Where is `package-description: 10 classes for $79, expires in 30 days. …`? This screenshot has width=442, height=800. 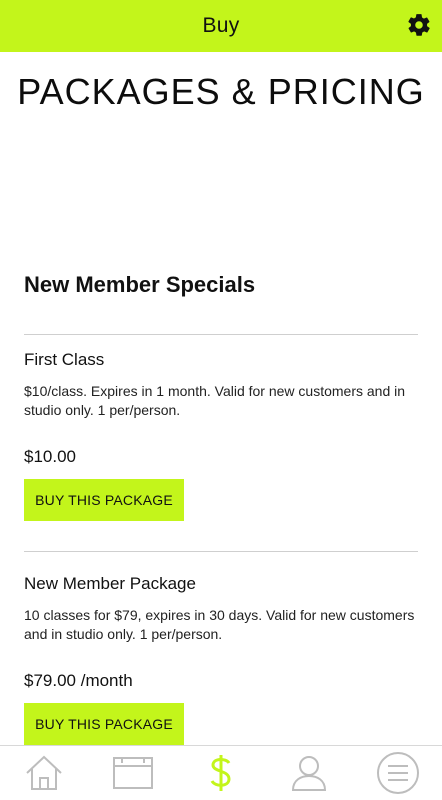
package-description: 10 classes for $79, expires in 30 days. … is located at coordinates (219, 624).